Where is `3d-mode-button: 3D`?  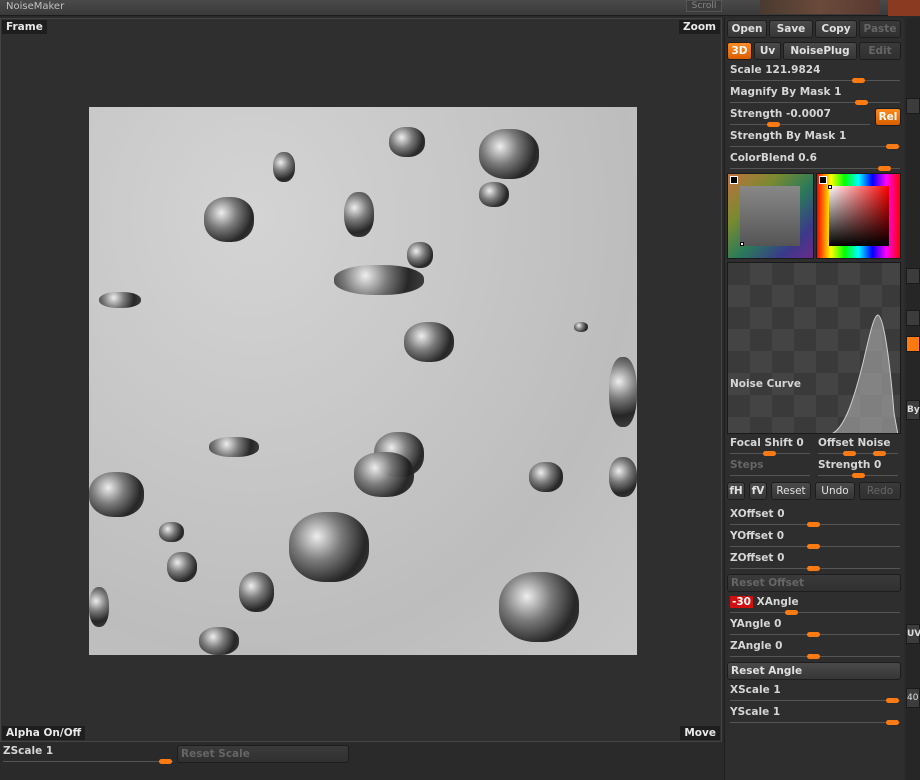
3d-mode-button: 3D is located at coordinates (739, 51).